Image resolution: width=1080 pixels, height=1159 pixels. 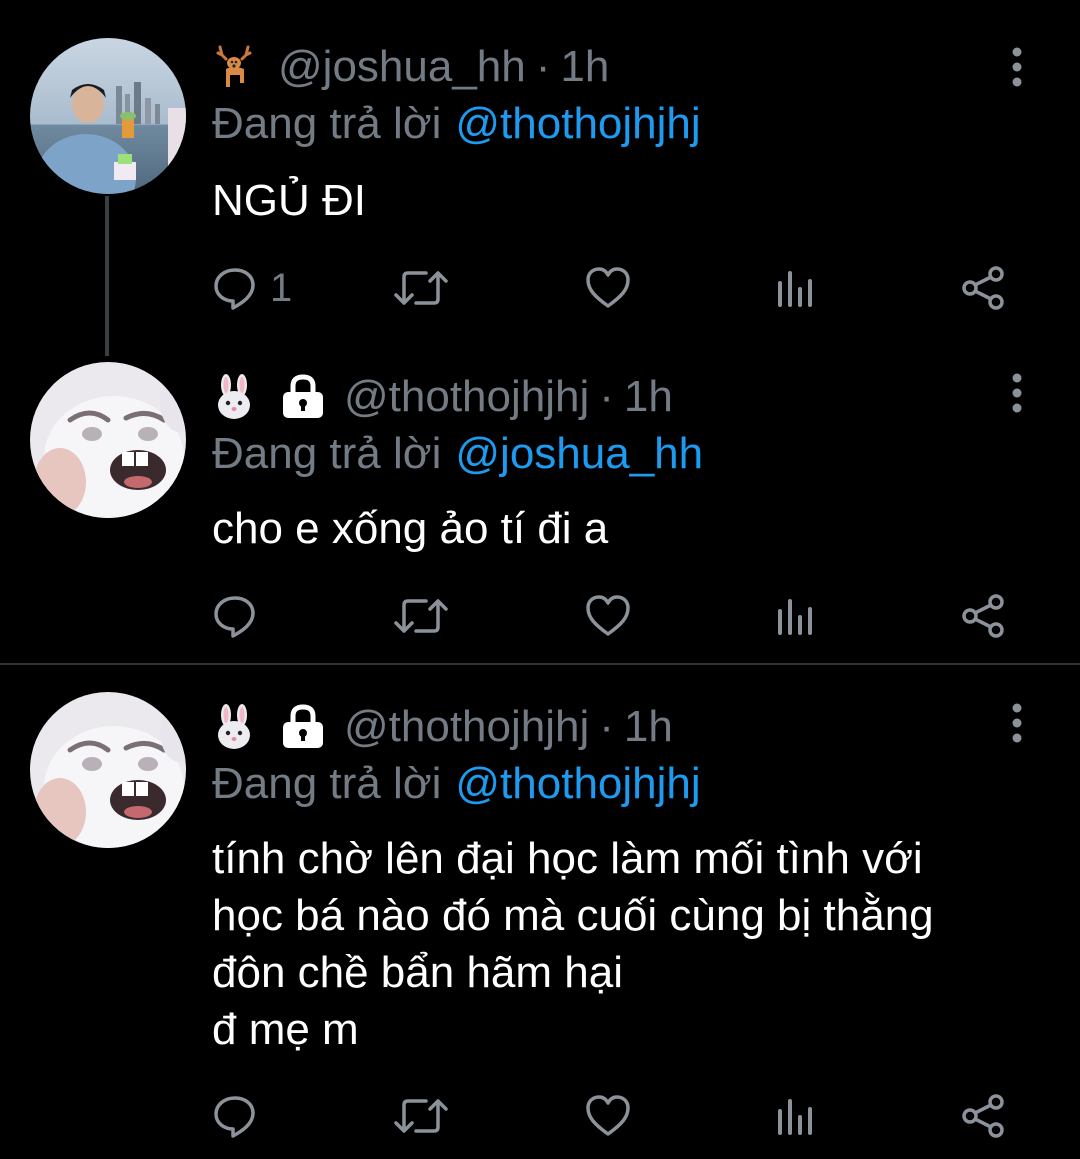 What do you see at coordinates (289, 200) in the screenshot?
I see `tweet-text-line: NGỦ ĐI` at bounding box center [289, 200].